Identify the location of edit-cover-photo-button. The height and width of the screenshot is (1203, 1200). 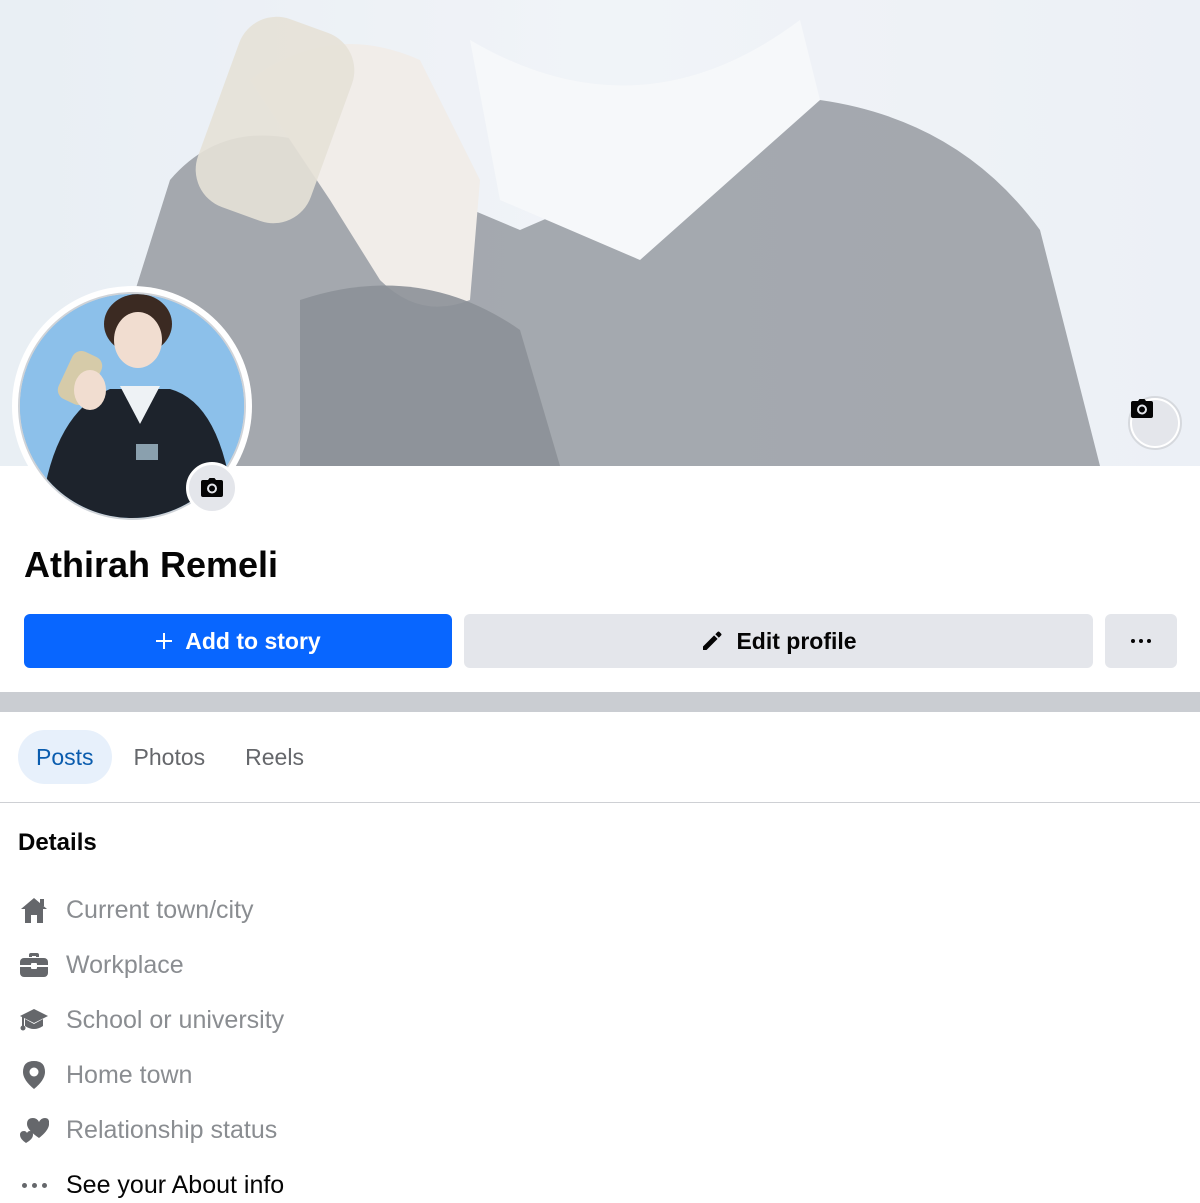
(1155, 423).